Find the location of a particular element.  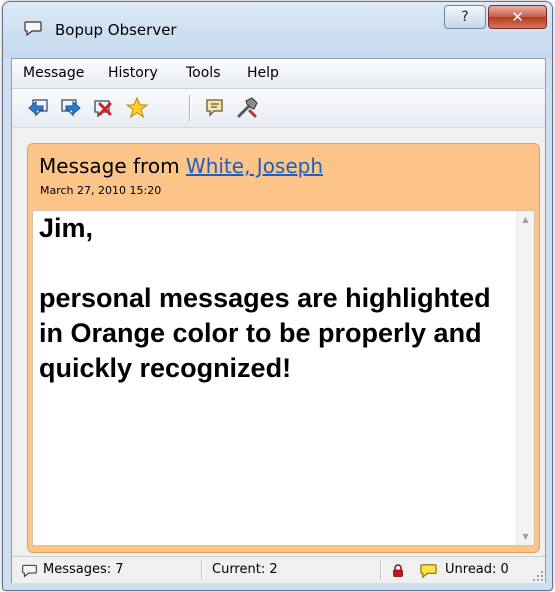

unread-icon is located at coordinates (428, 571).